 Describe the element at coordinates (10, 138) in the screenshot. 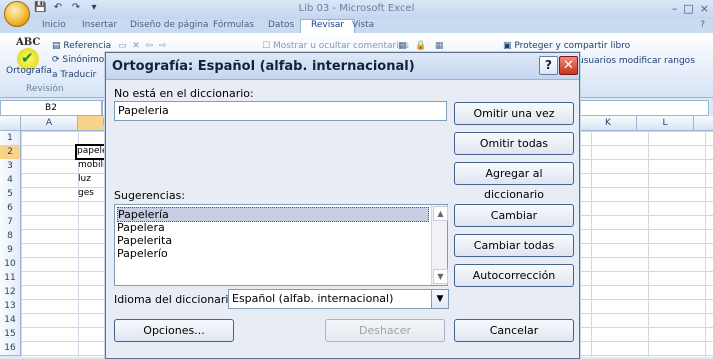

I see `row-header: 1` at that location.